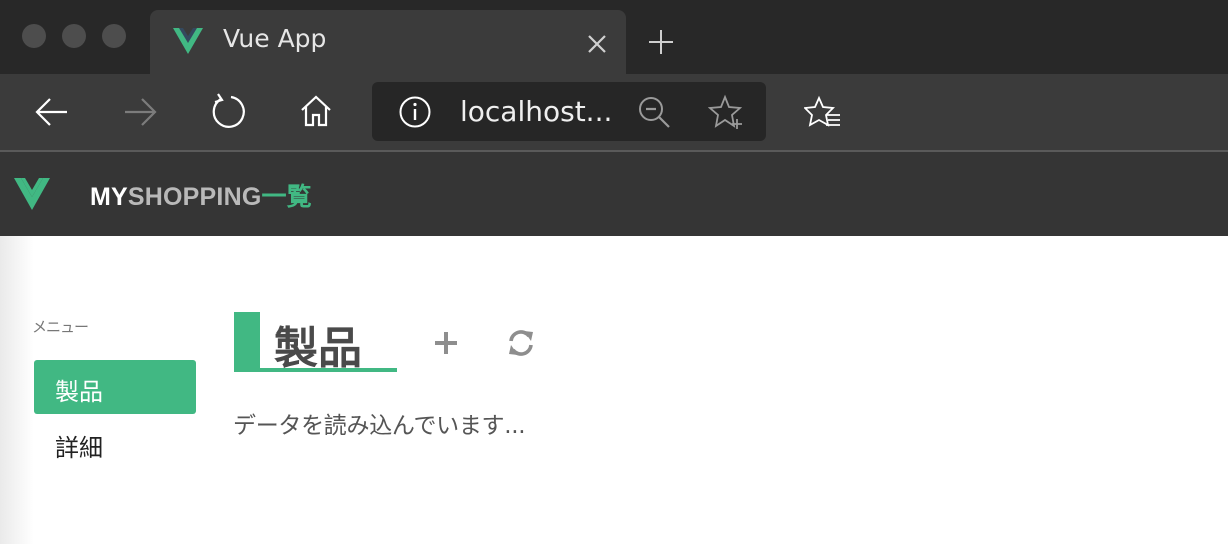  What do you see at coordinates (74, 36) in the screenshot?
I see `window-minimize-dot` at bounding box center [74, 36].